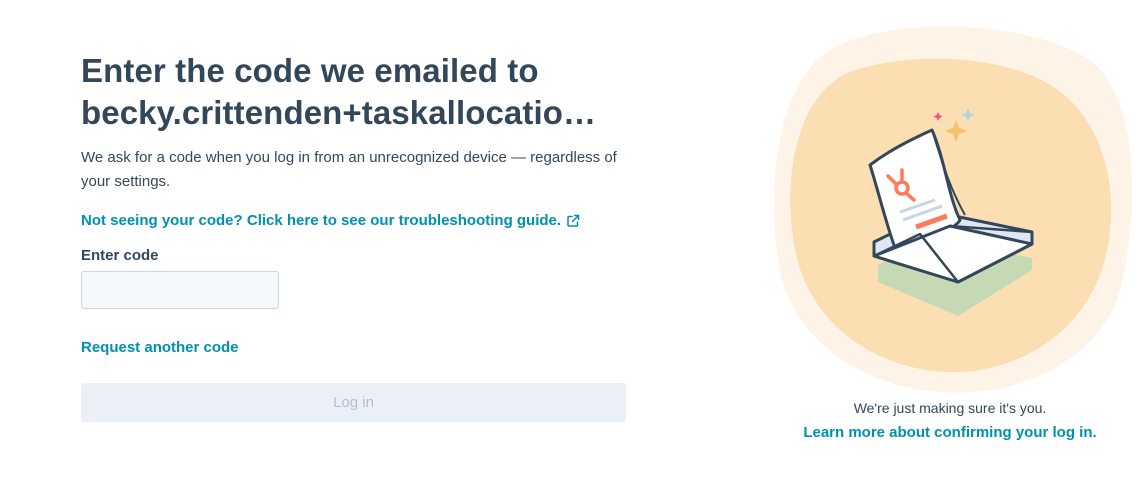  I want to click on making-sure-caption: We're just making sure it's you., so click(950, 408).